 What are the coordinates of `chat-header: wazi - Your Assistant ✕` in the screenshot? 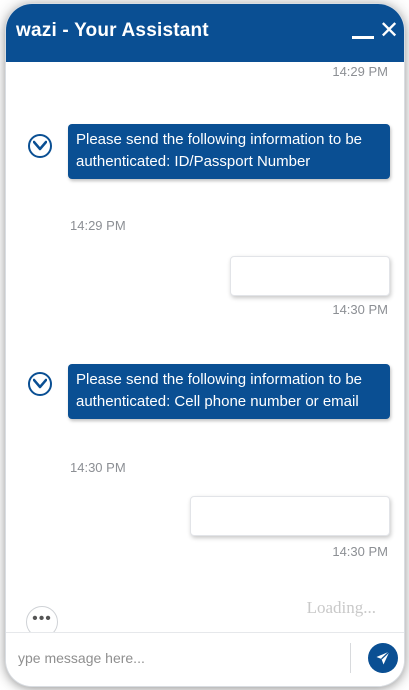 It's located at (205, 33).